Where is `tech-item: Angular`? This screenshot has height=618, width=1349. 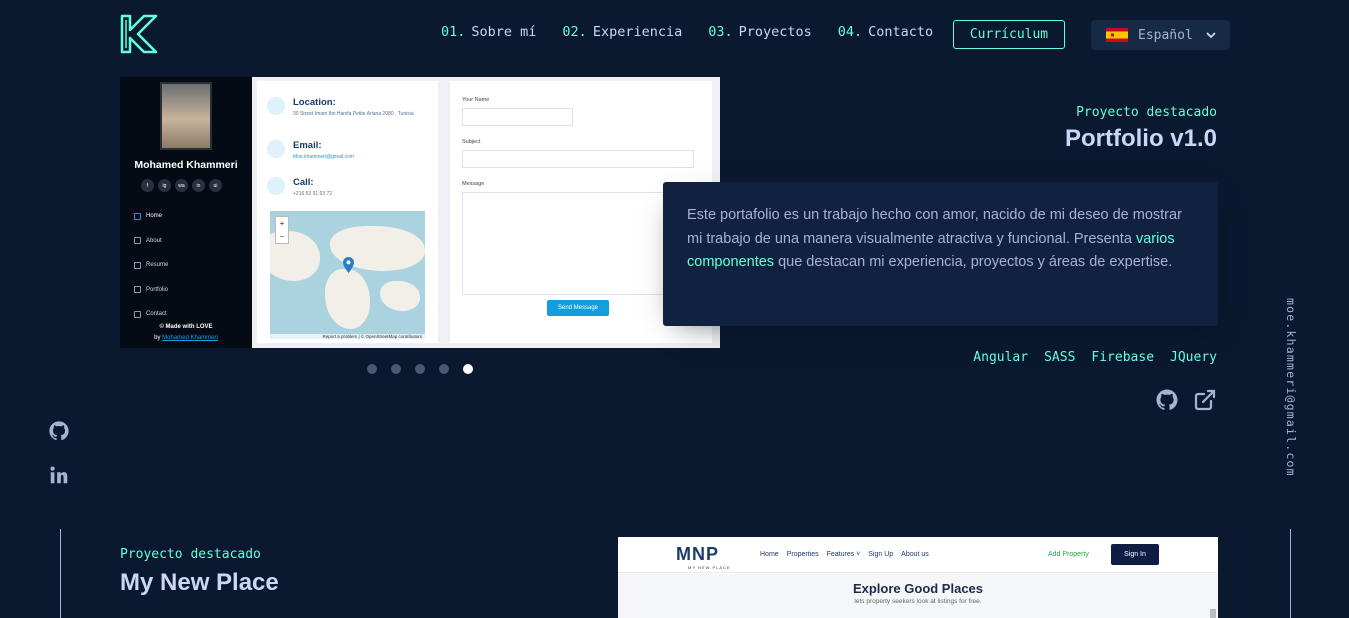 tech-item: Angular is located at coordinates (1001, 357).